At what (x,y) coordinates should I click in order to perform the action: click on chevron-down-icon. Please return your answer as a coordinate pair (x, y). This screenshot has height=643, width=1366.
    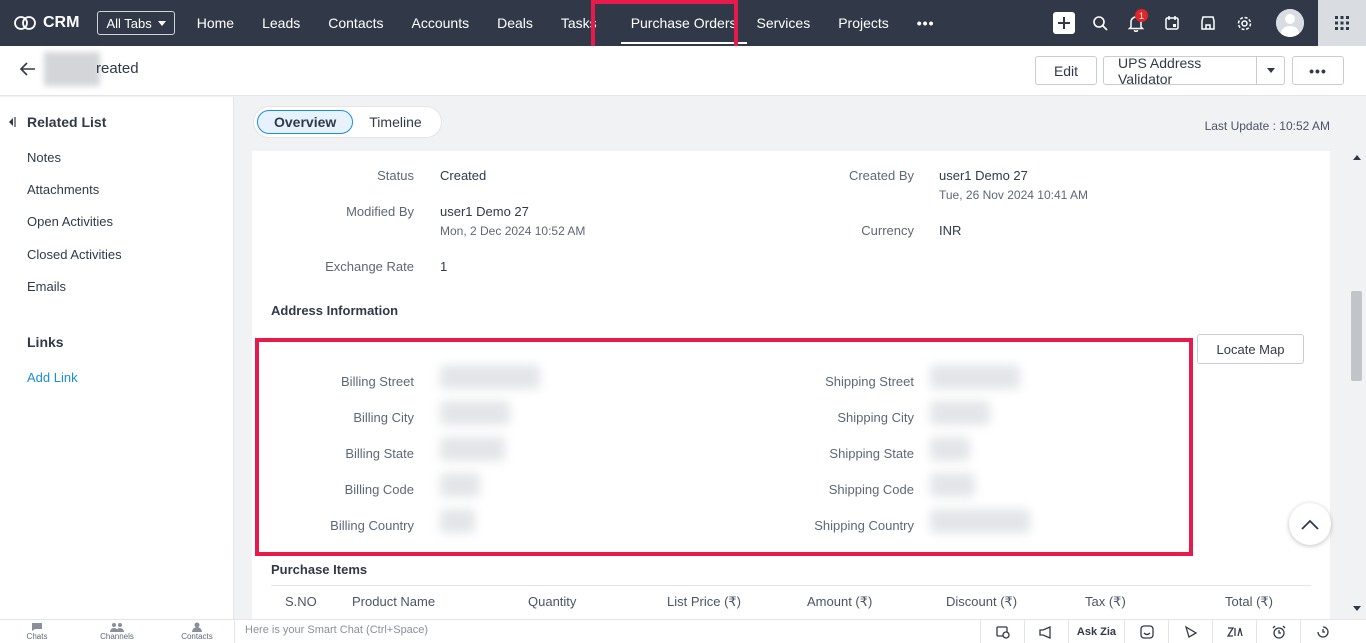
    Looking at the image, I should click on (161, 23).